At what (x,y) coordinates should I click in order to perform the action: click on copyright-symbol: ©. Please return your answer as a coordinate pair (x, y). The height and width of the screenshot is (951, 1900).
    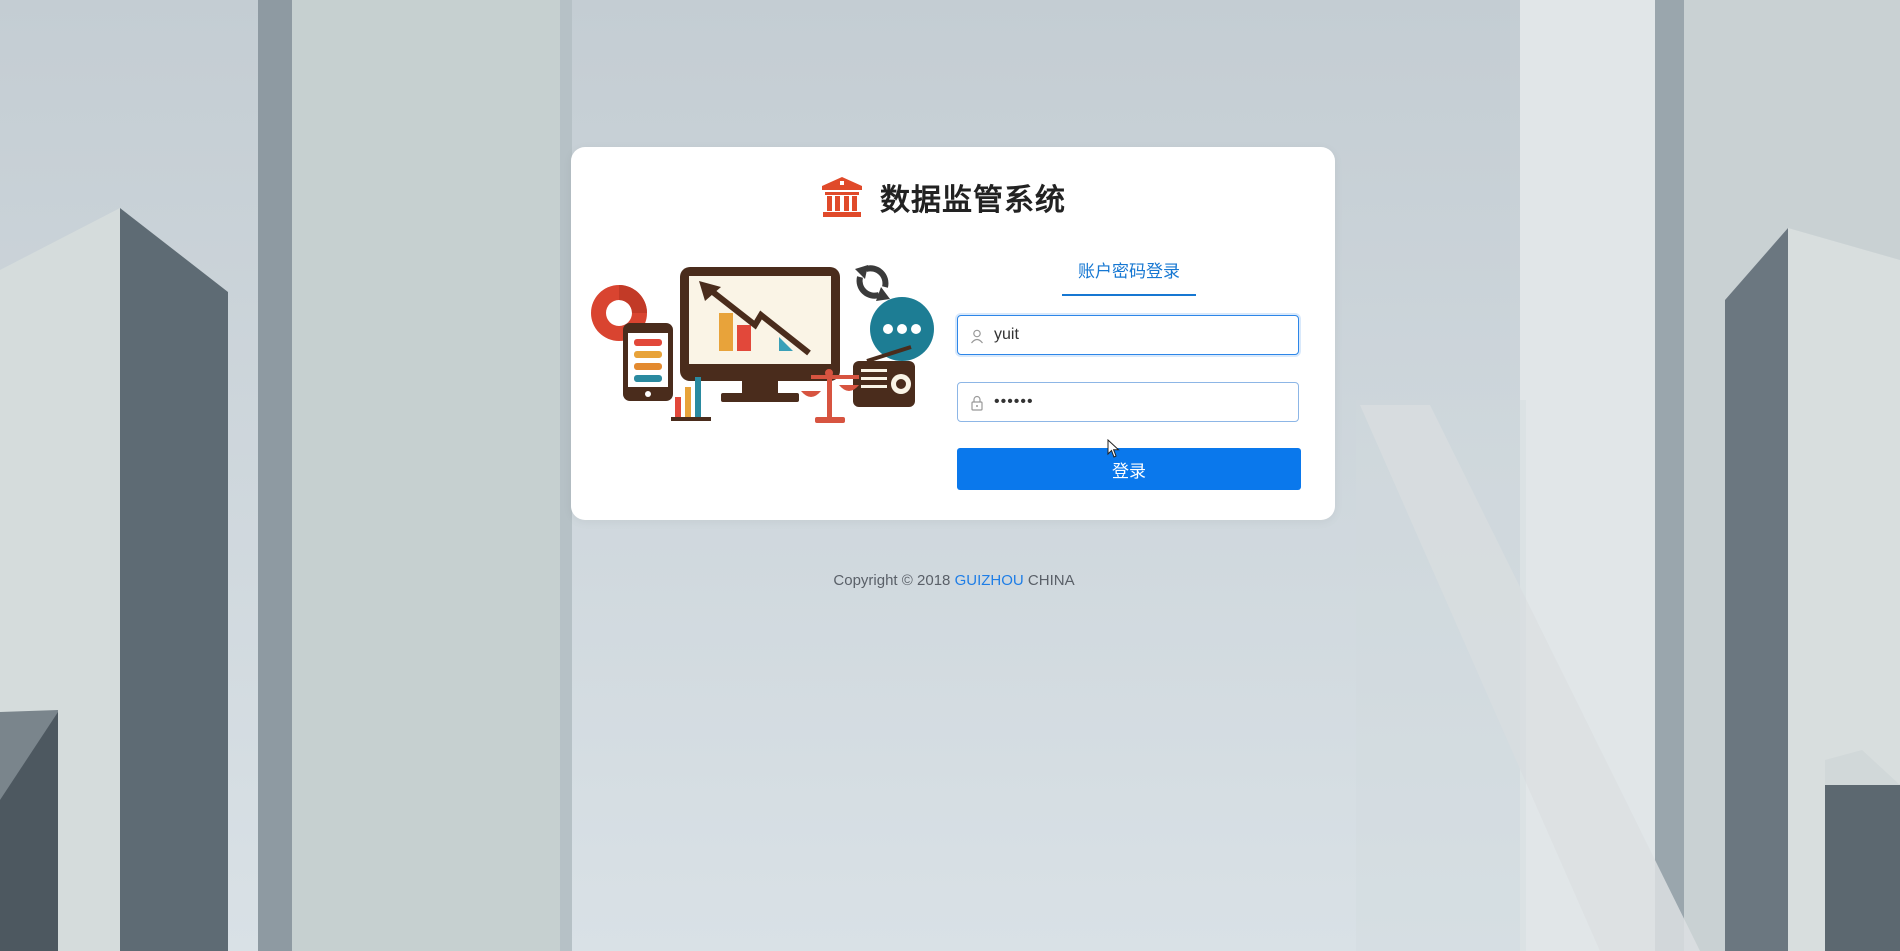
    Looking at the image, I should click on (907, 580).